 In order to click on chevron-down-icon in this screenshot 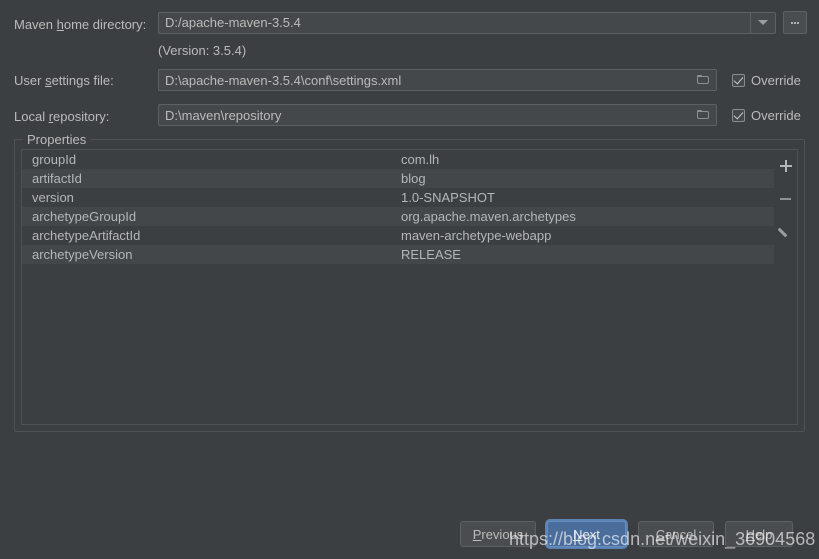, I will do `click(763, 22)`.